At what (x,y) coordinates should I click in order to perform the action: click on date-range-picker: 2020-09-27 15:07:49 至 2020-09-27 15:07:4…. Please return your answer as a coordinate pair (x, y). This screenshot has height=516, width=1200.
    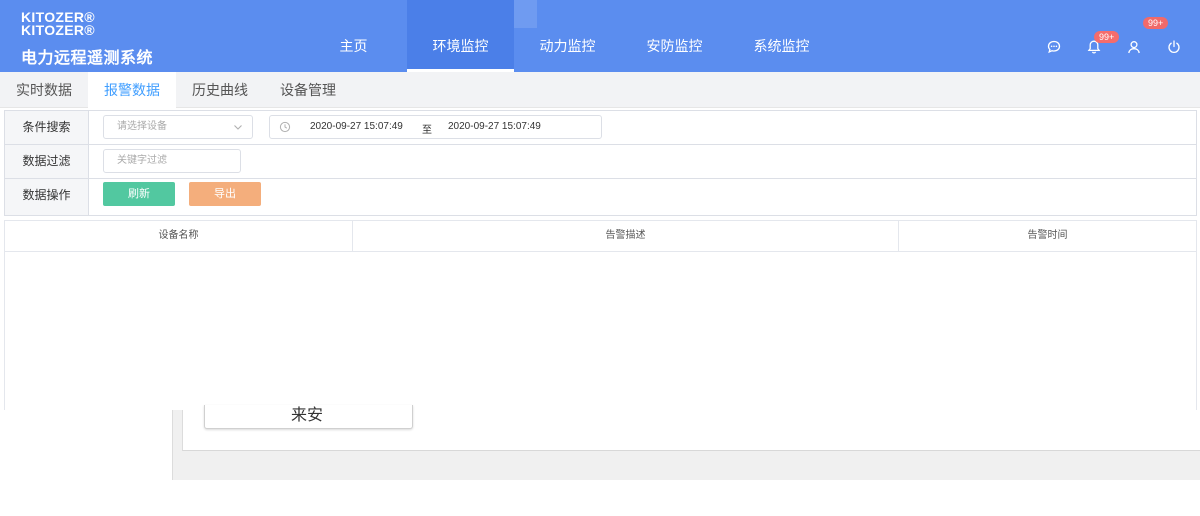
    Looking at the image, I should click on (435, 127).